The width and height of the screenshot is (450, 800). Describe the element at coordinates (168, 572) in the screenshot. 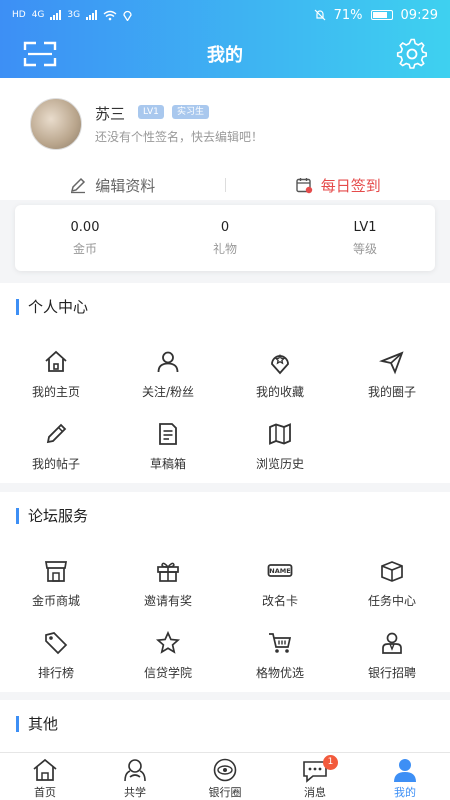

I see `gift-icon` at that location.